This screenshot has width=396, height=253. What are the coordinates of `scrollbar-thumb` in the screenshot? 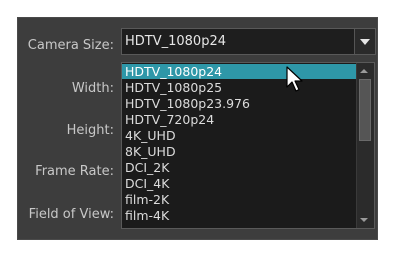 It's located at (365, 110).